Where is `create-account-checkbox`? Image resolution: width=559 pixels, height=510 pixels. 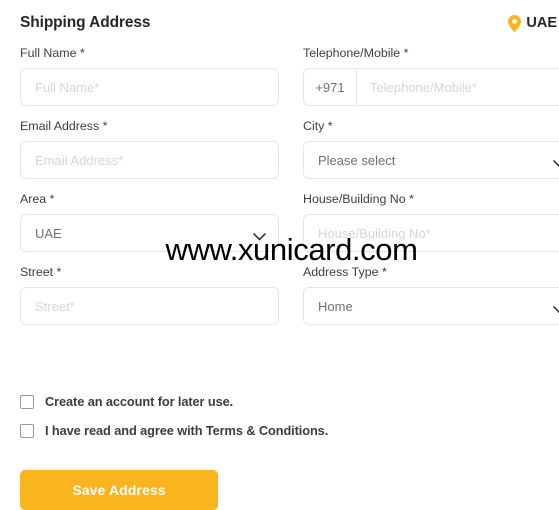 create-account-checkbox is located at coordinates (27, 401).